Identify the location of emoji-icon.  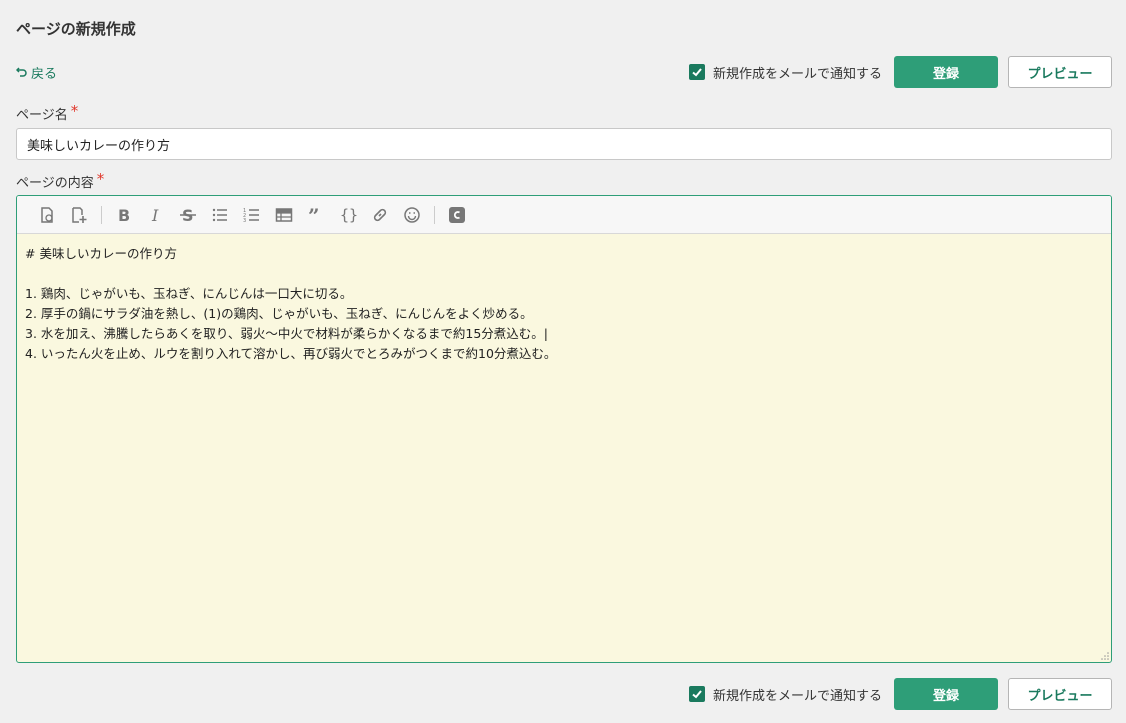
(412, 215).